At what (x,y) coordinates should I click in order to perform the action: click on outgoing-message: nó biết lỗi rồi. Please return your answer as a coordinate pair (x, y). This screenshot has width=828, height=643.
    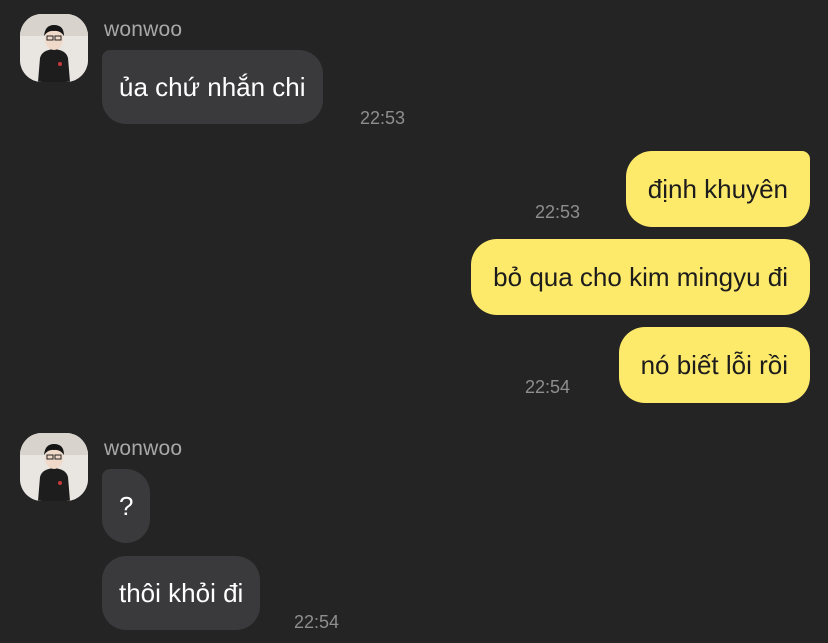
    Looking at the image, I should click on (714, 365).